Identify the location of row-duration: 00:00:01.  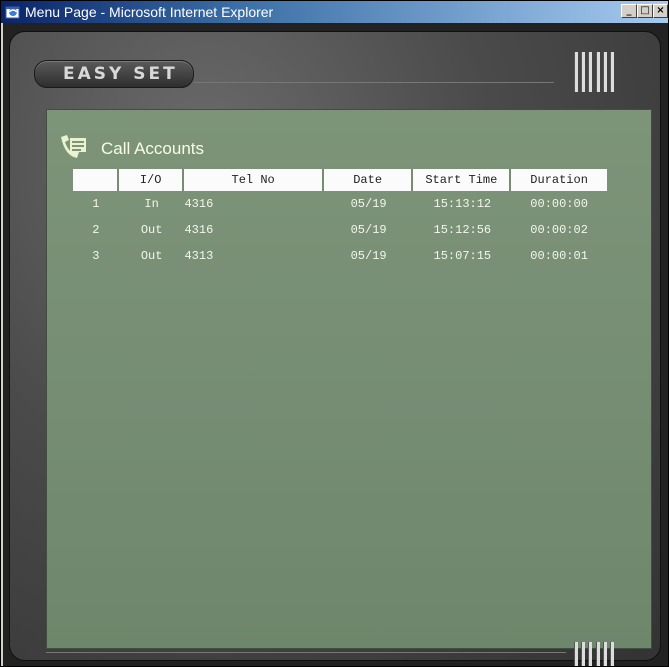
(559, 256).